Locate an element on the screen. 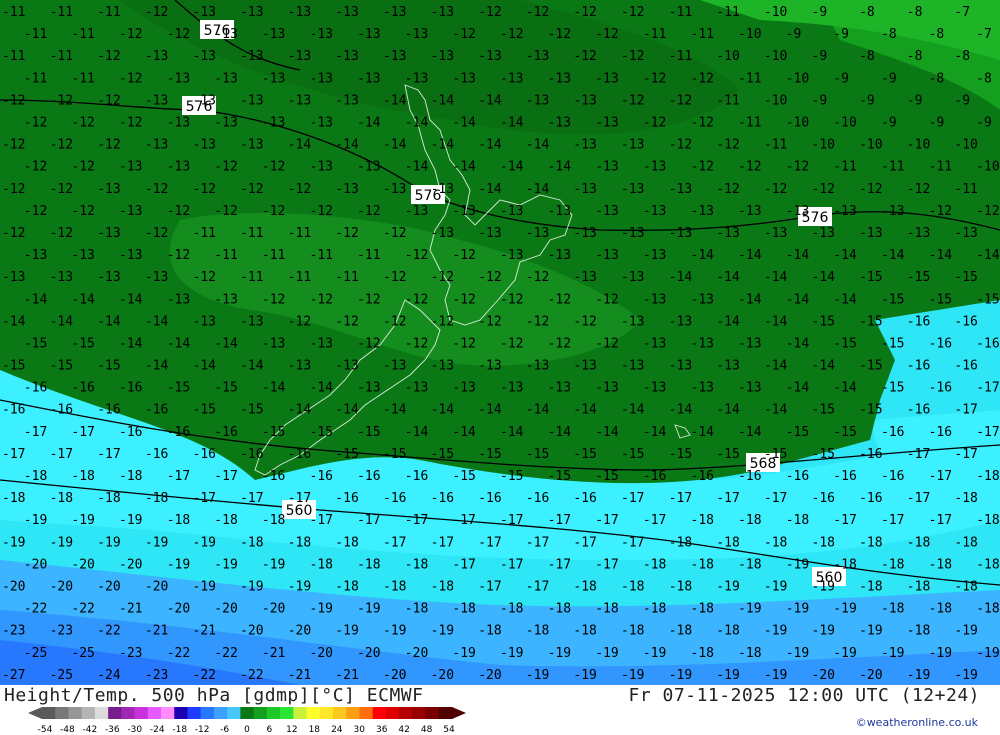 The height and width of the screenshot is (735, 1000). temp-label: -21 is located at coordinates (204, 631).